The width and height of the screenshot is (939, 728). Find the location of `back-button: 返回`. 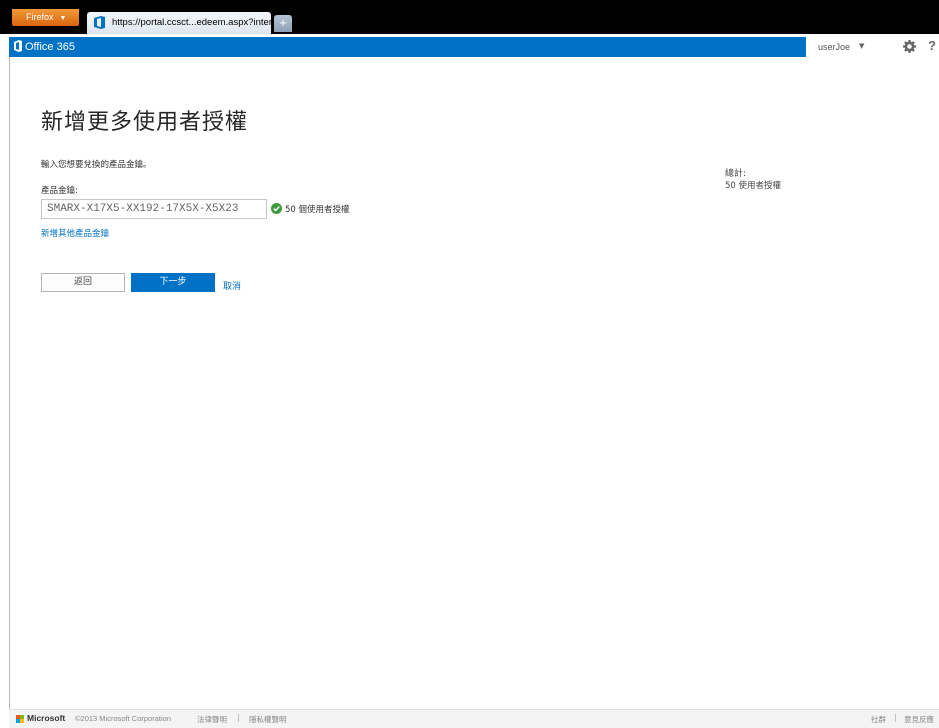

back-button: 返回 is located at coordinates (83, 282).